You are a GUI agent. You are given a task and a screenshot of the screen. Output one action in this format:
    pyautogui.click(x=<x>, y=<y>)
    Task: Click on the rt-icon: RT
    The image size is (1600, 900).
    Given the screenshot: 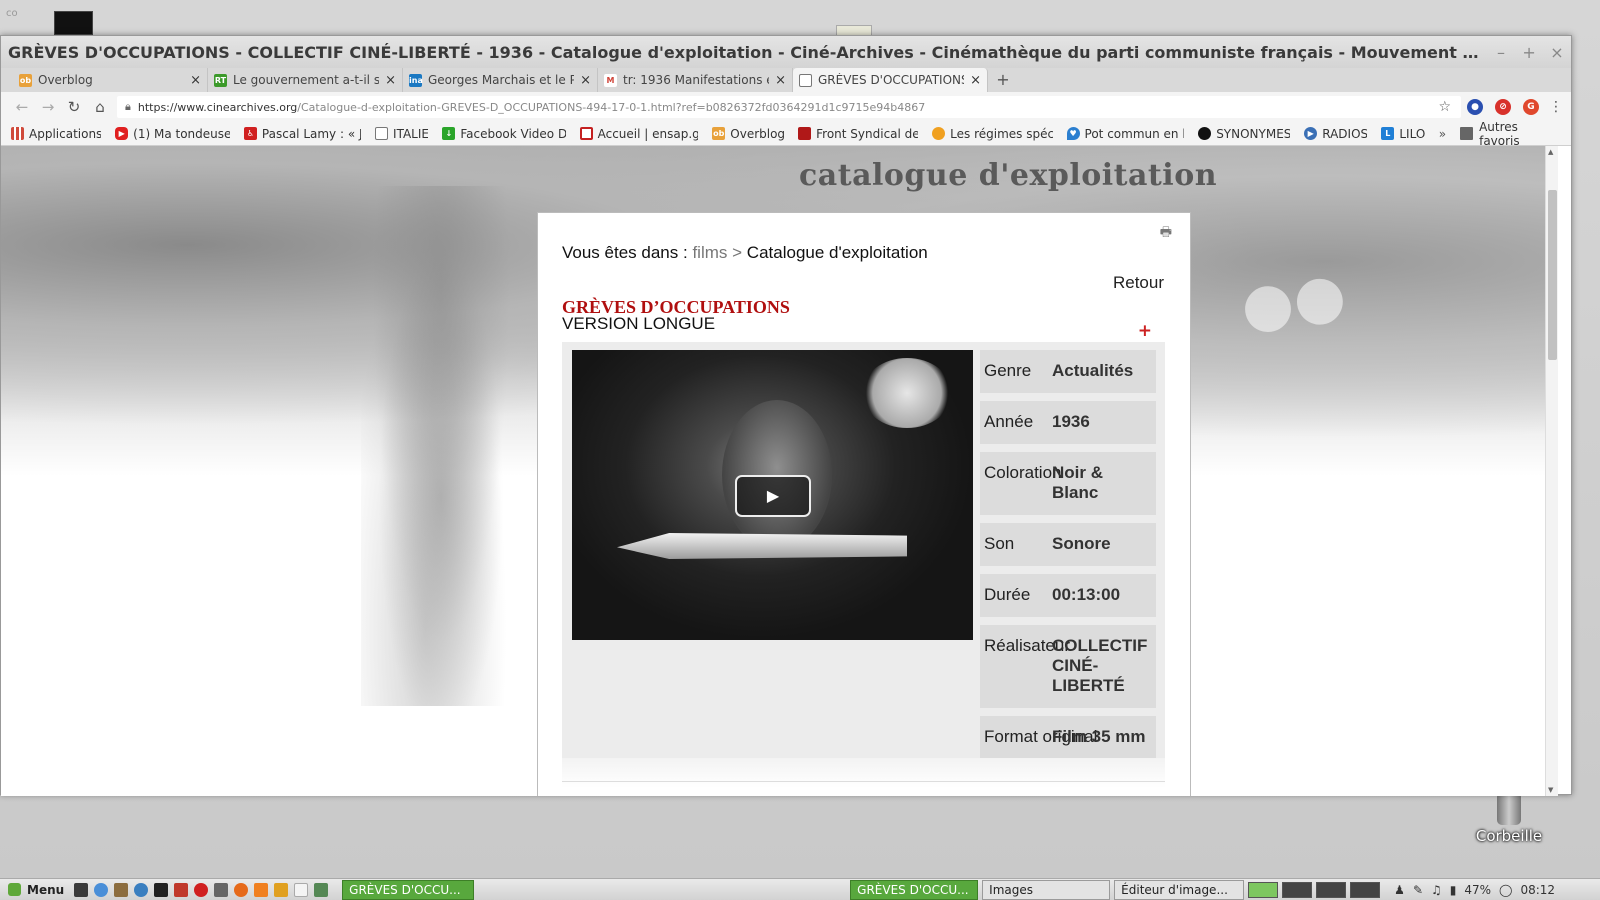 What is the action you would take?
    pyautogui.click(x=220, y=80)
    